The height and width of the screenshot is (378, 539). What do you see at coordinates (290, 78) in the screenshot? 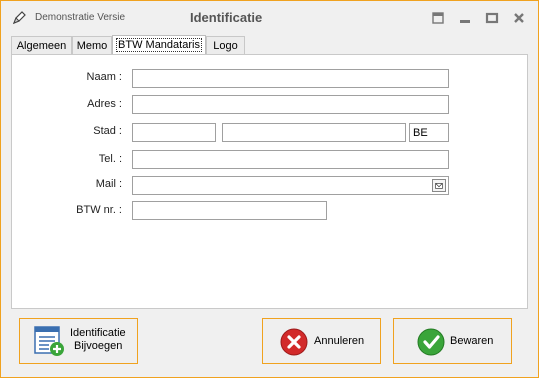
I see `naam-input` at bounding box center [290, 78].